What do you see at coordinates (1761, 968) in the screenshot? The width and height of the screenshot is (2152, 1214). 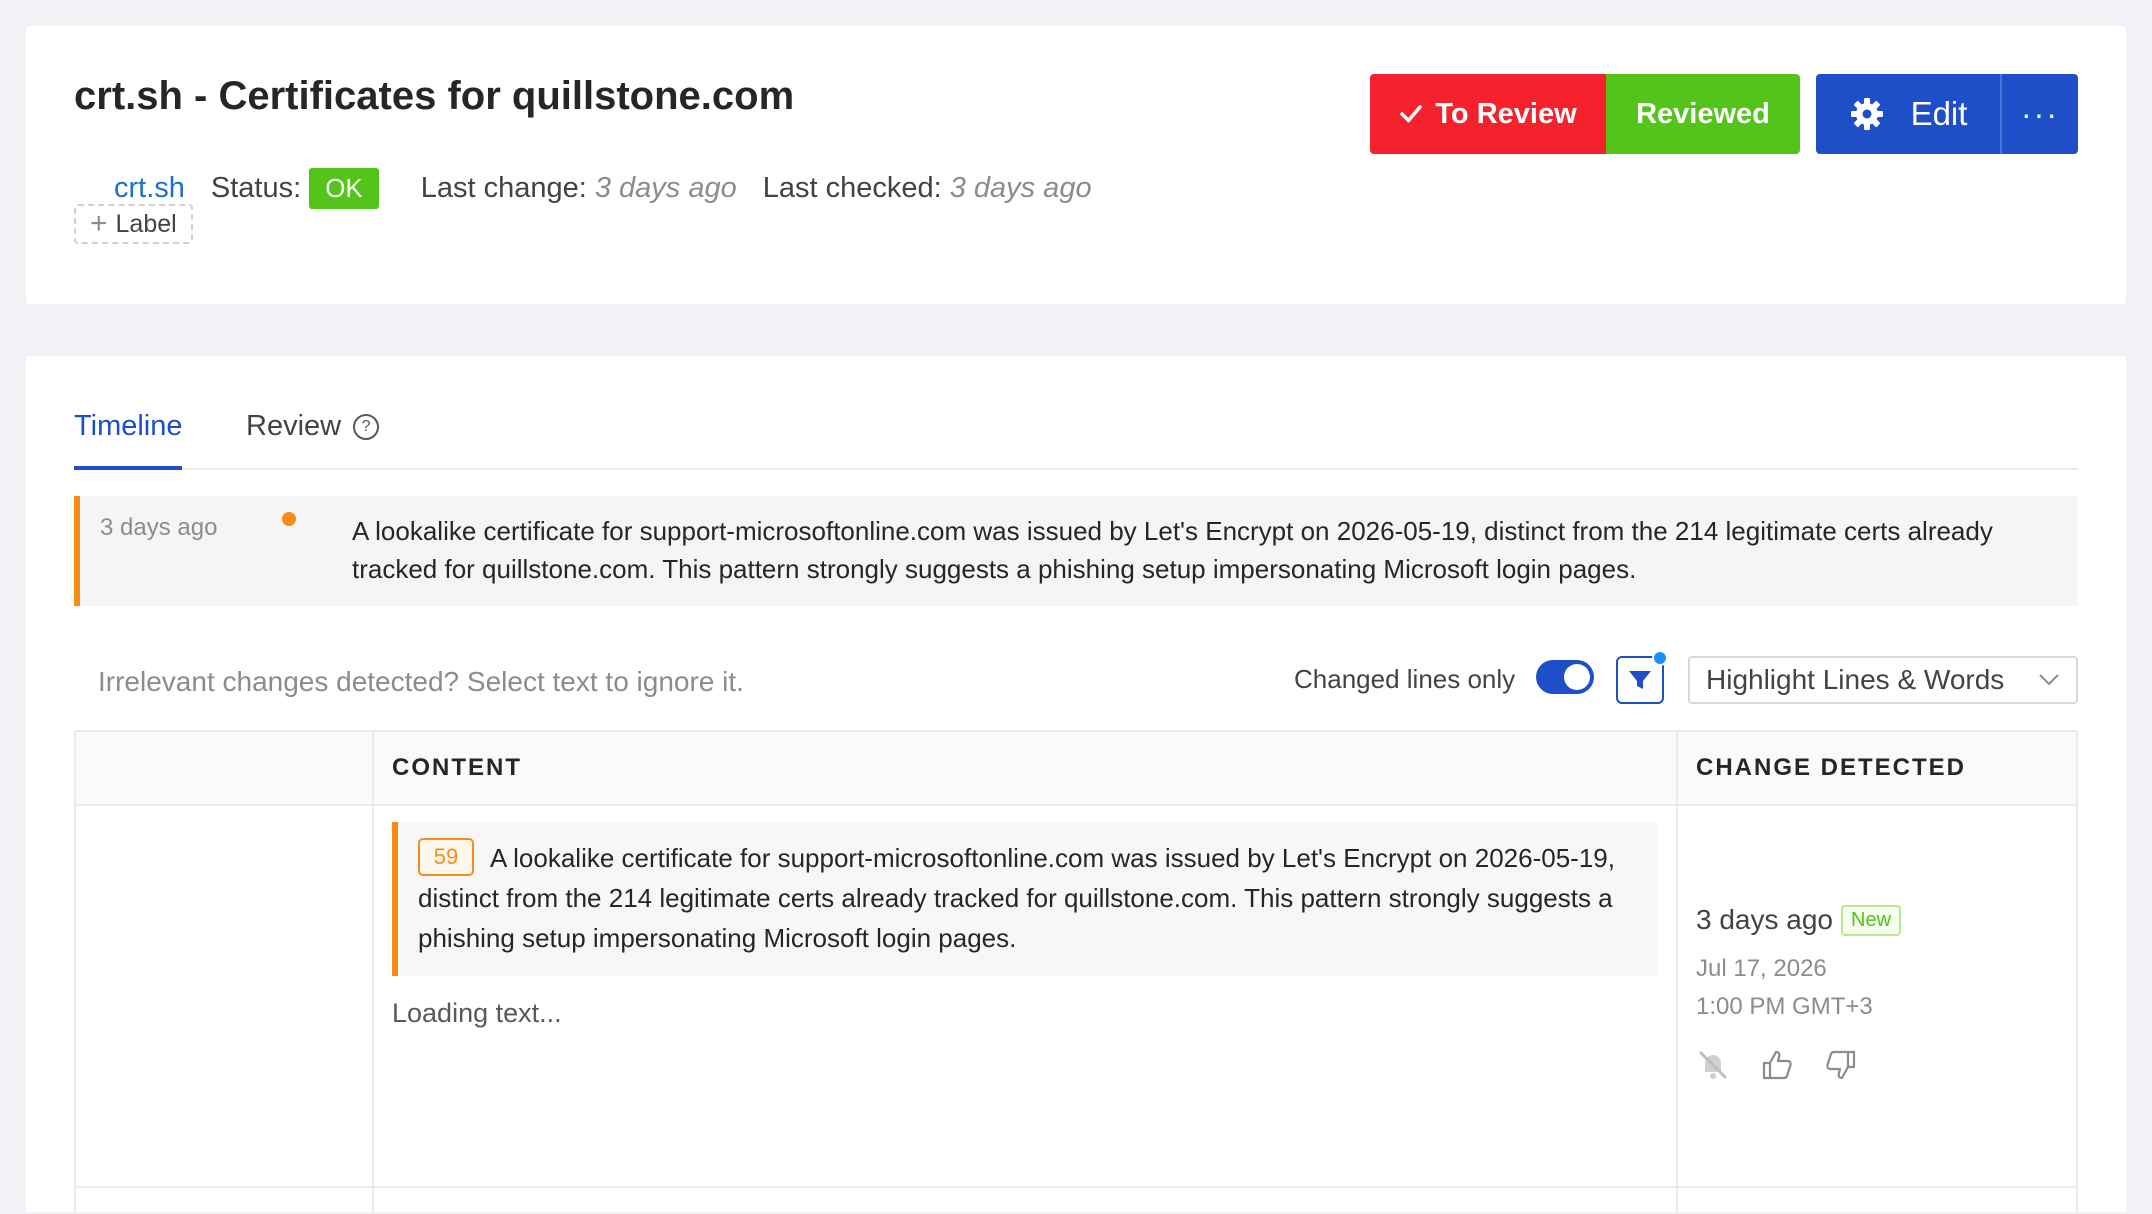 I see `detected-date: Jul 17, 2026` at bounding box center [1761, 968].